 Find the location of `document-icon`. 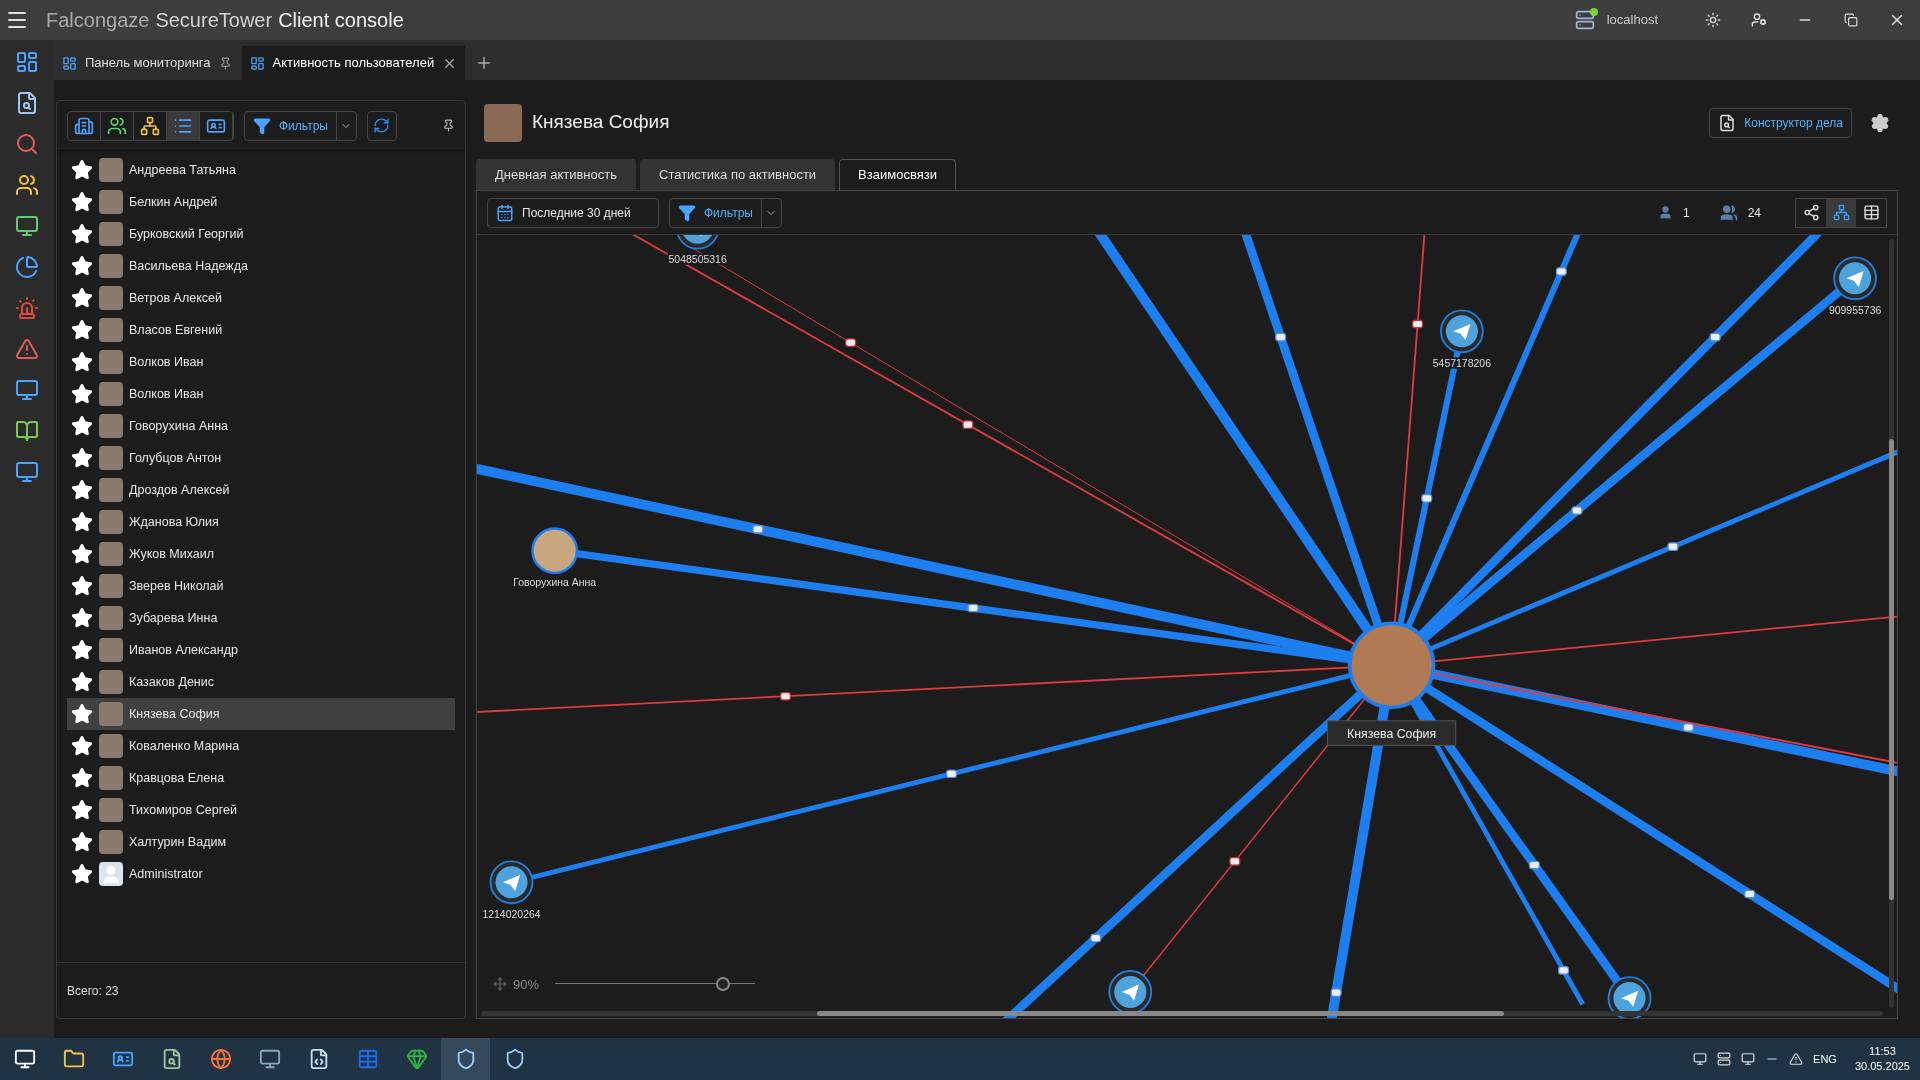

document-icon is located at coordinates (1727, 122).